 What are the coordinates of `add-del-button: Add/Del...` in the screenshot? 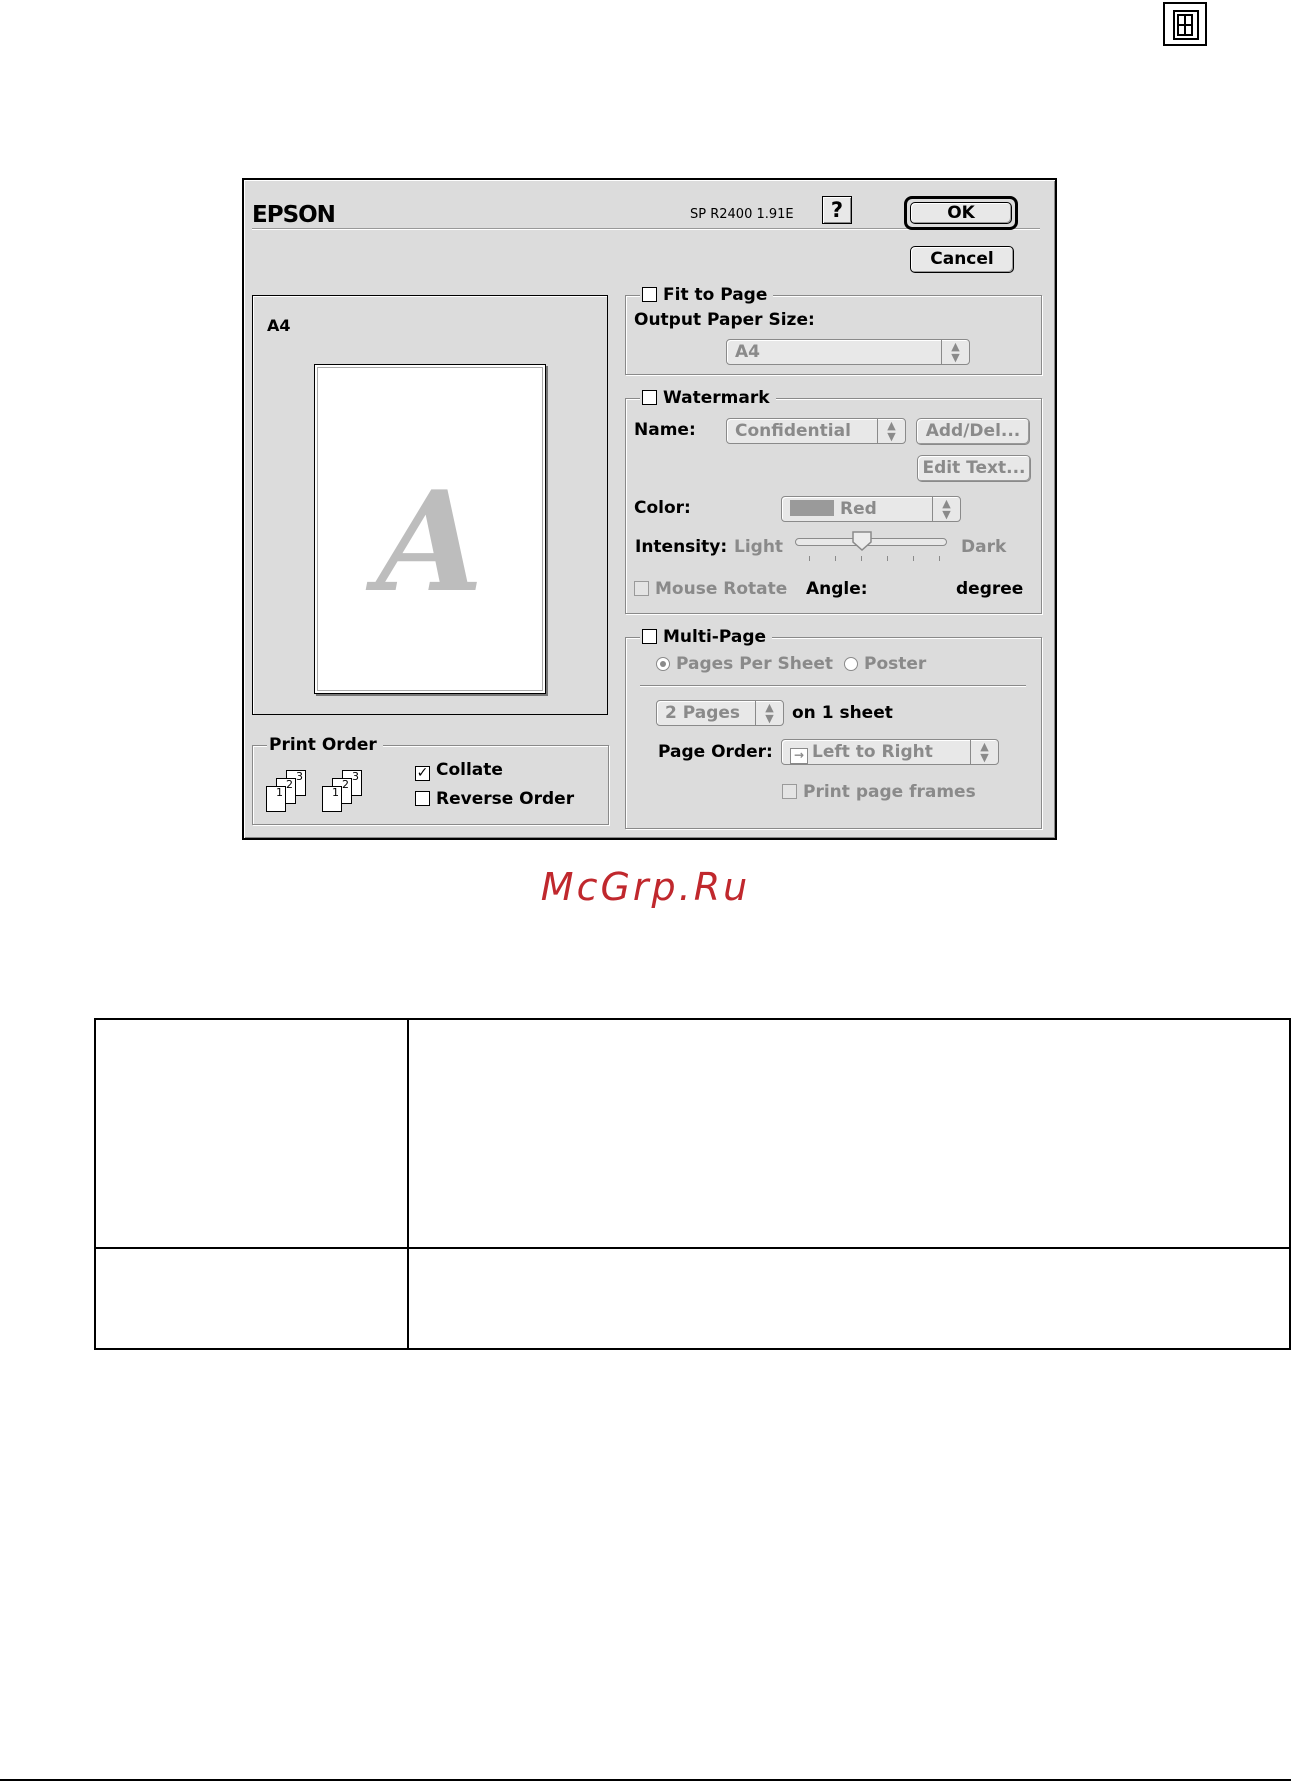 It's located at (973, 431).